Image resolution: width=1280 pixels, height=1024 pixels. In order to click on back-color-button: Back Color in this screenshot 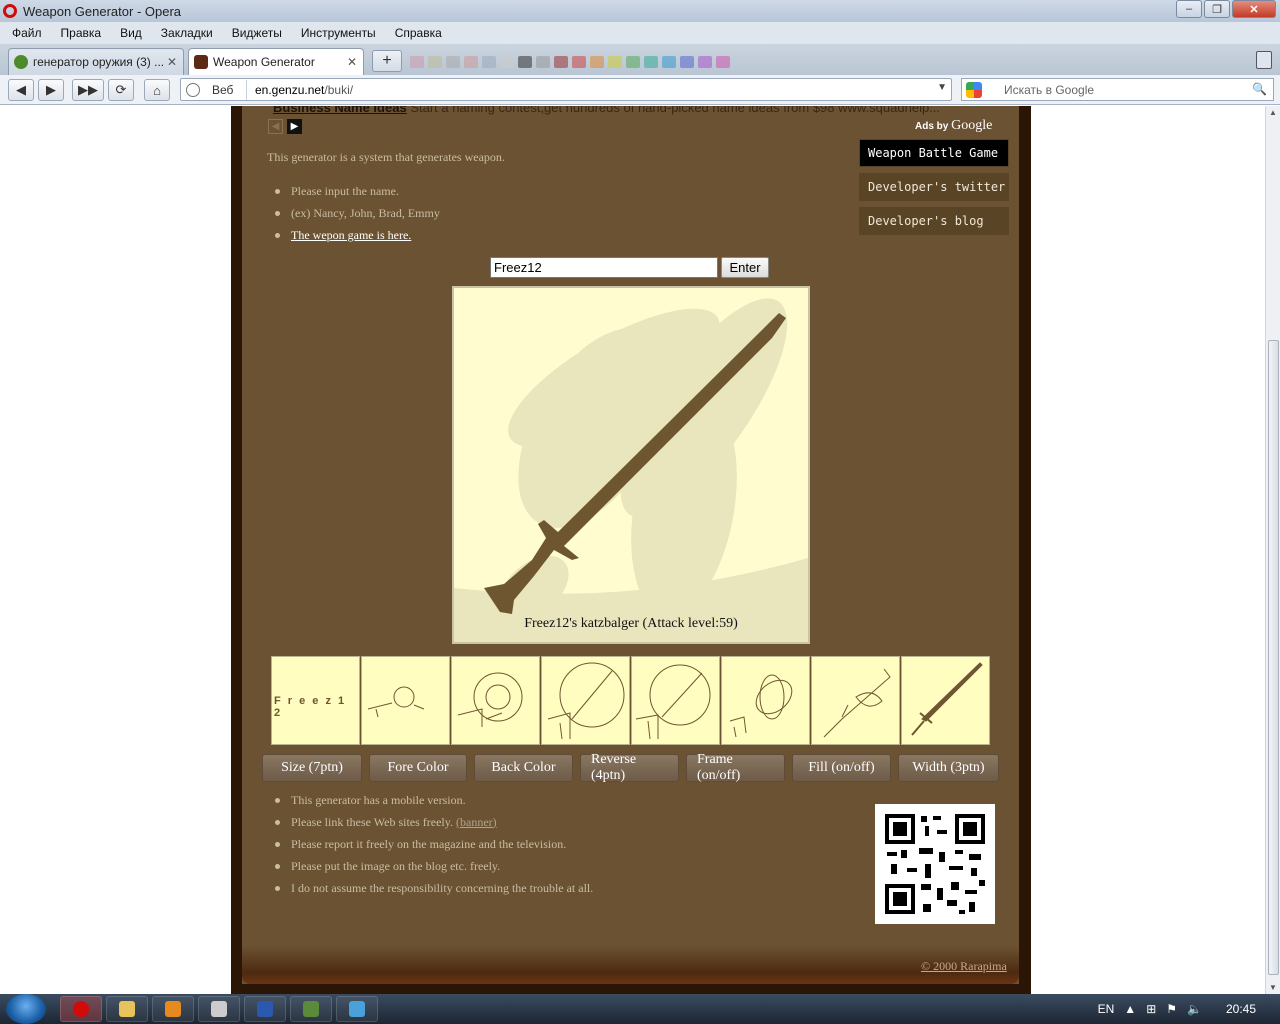, I will do `click(523, 768)`.